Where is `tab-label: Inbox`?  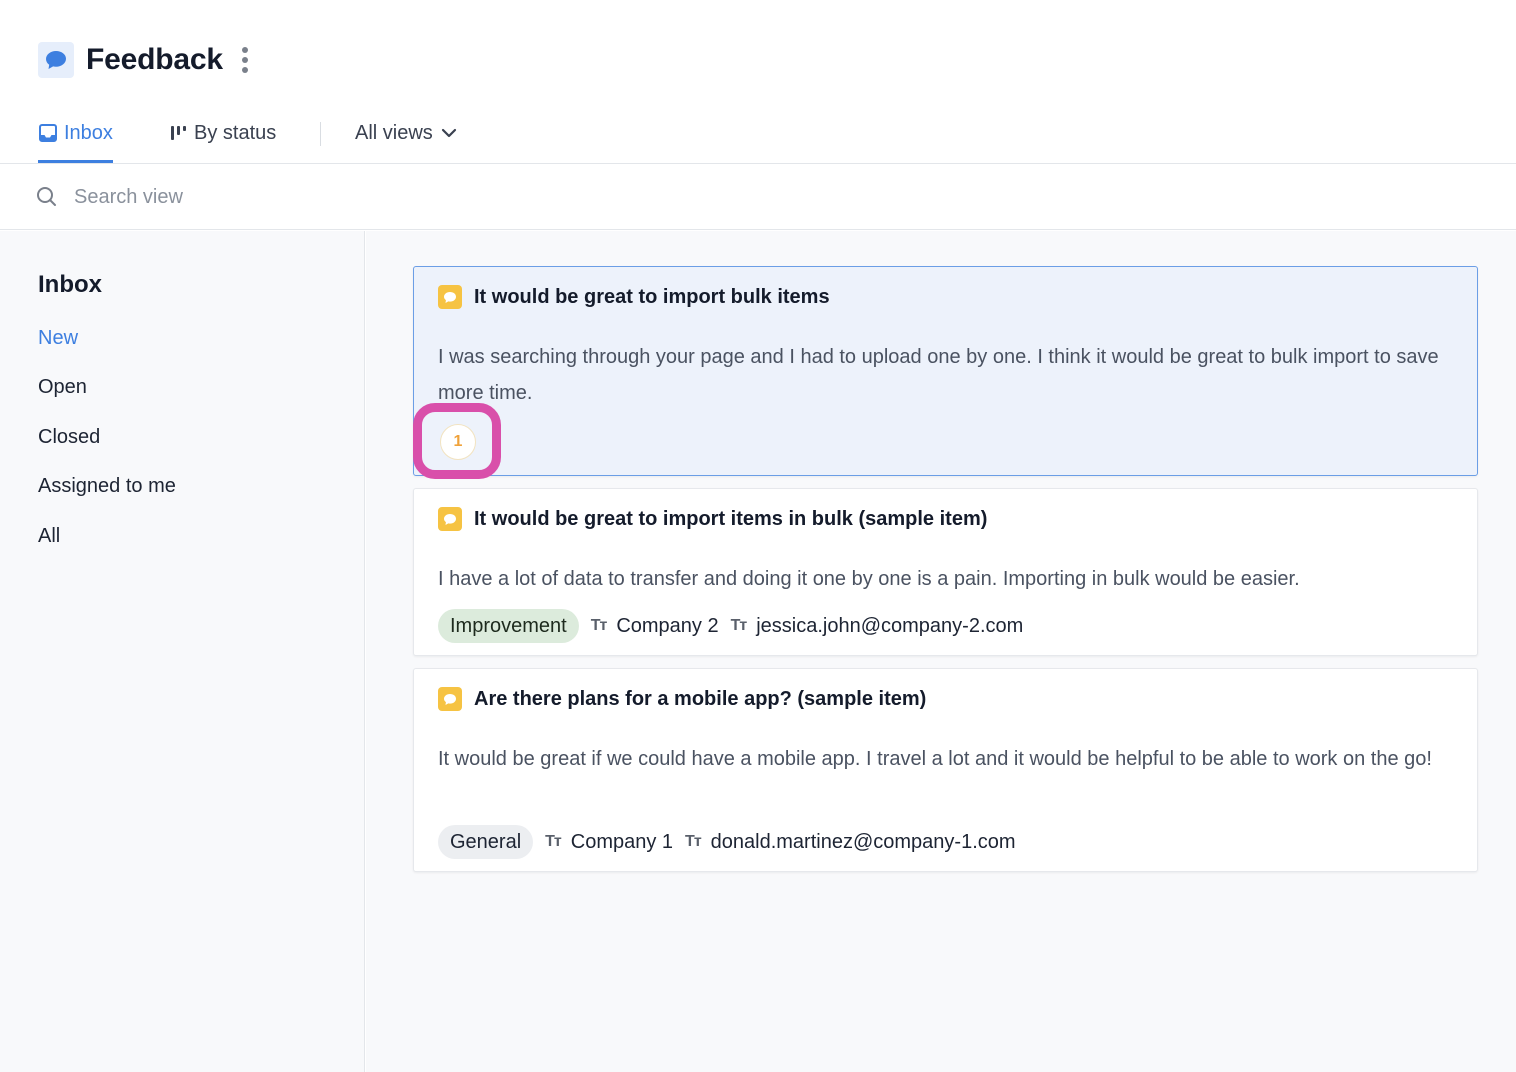 tab-label: Inbox is located at coordinates (88, 133).